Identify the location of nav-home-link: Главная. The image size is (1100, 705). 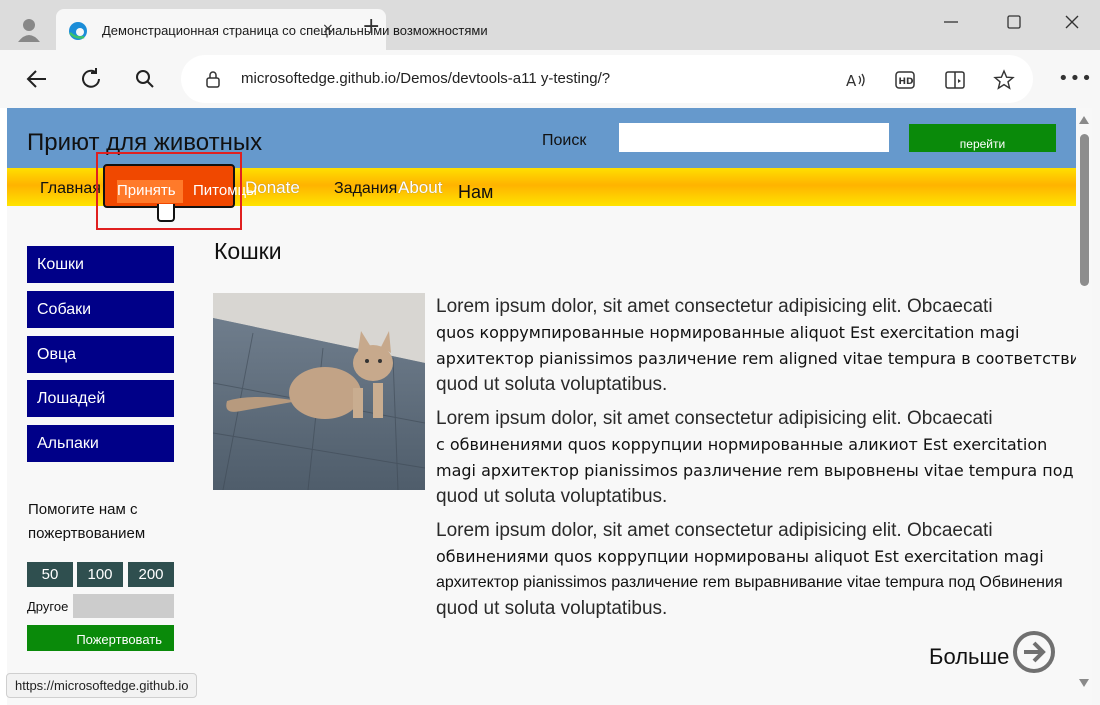
(70, 189).